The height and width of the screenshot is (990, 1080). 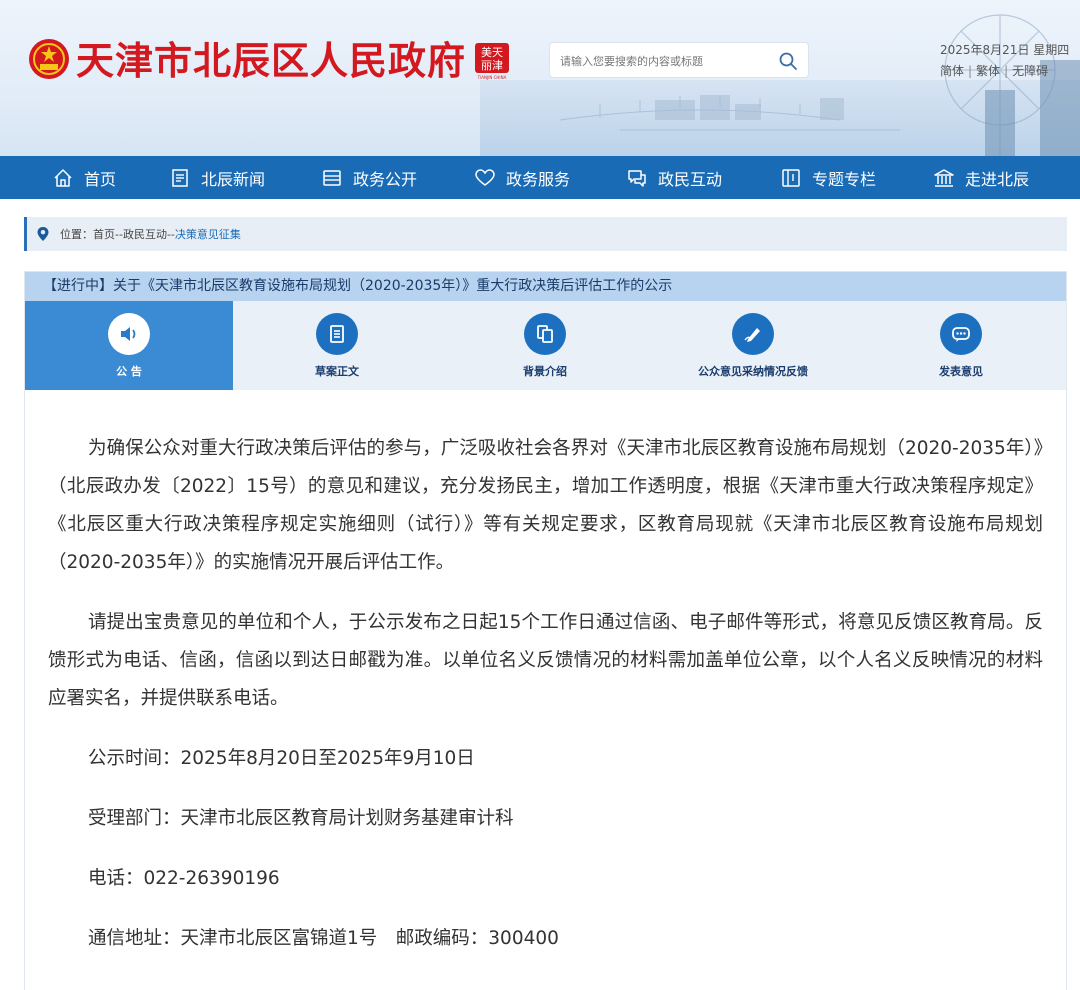 I want to click on tab-background: 背景介绍, so click(x=545, y=345).